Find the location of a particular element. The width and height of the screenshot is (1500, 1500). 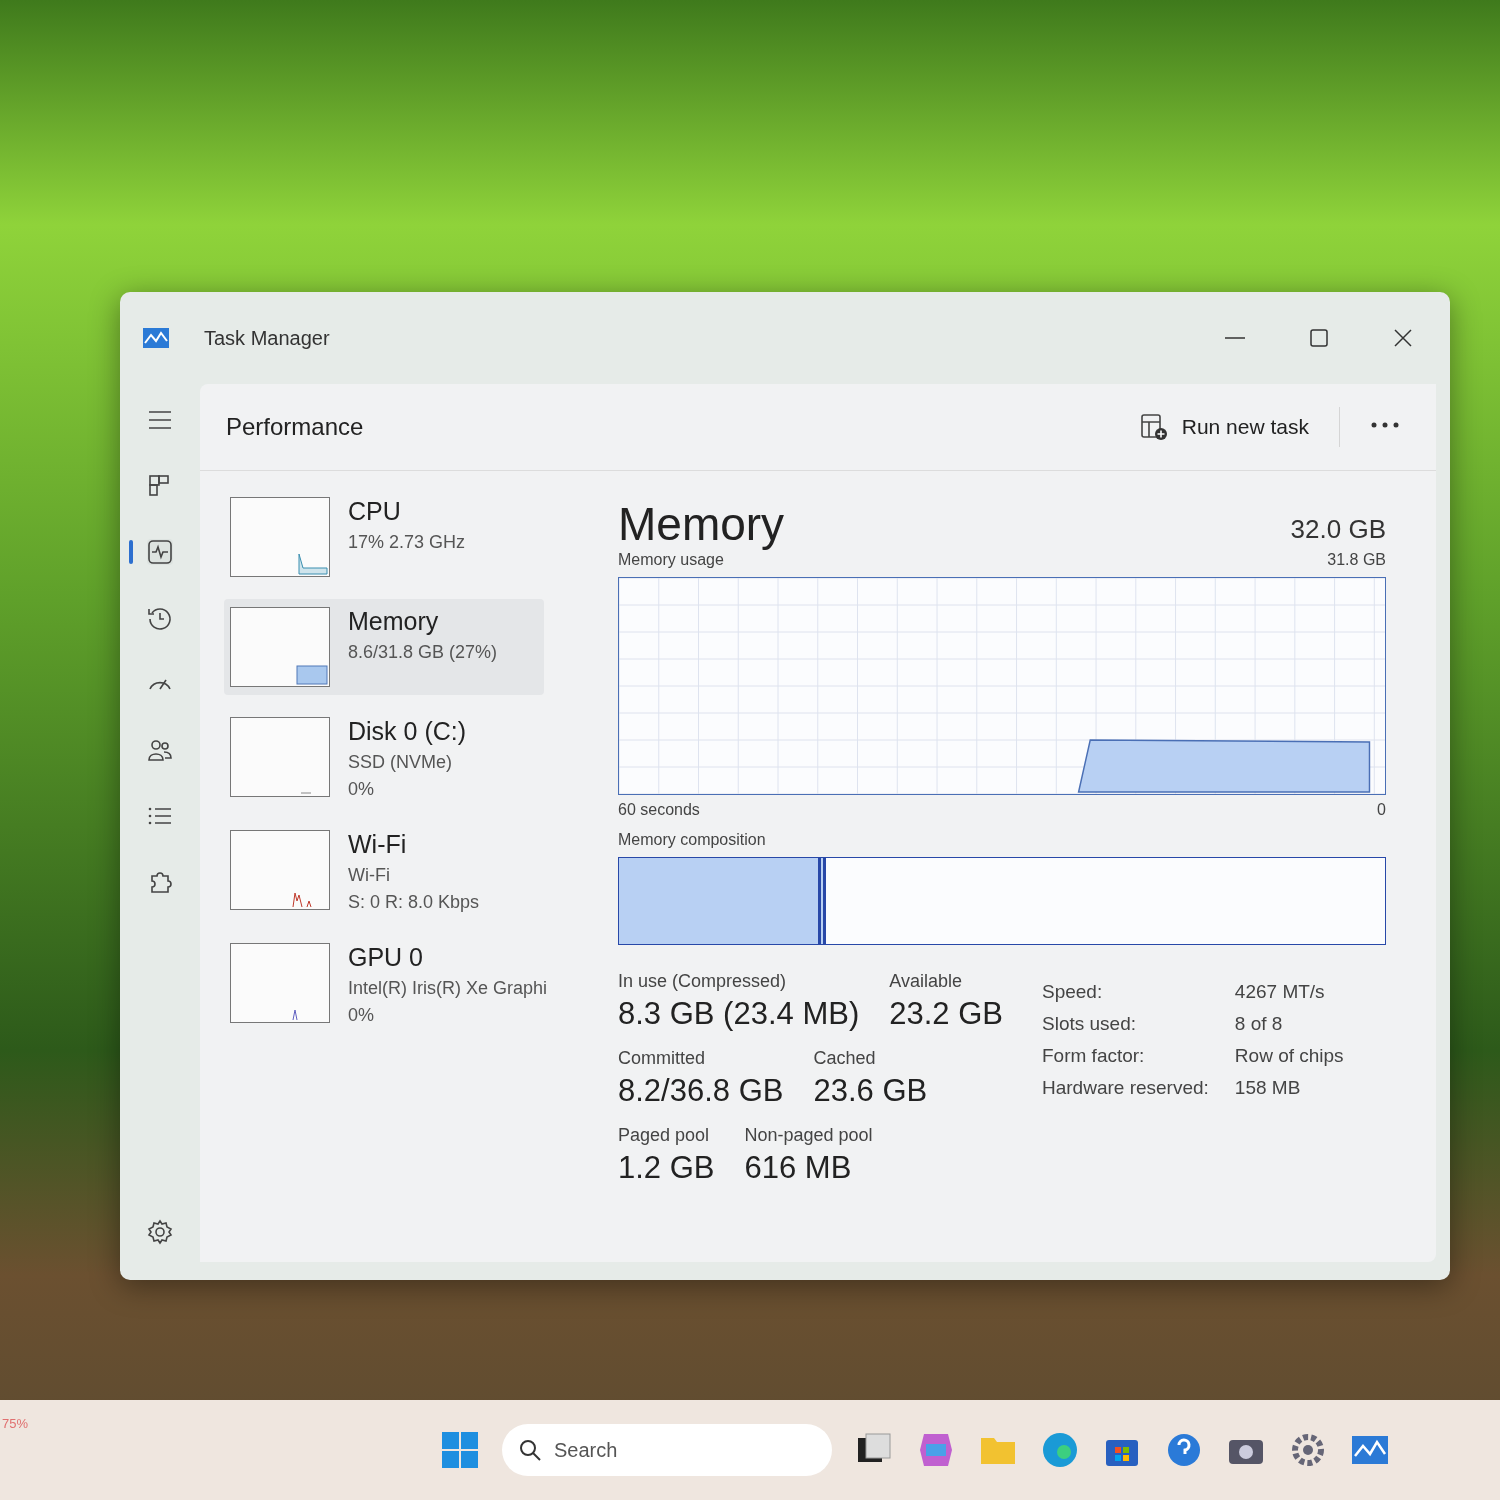

stat-label: Committed is located at coordinates (662, 1058).